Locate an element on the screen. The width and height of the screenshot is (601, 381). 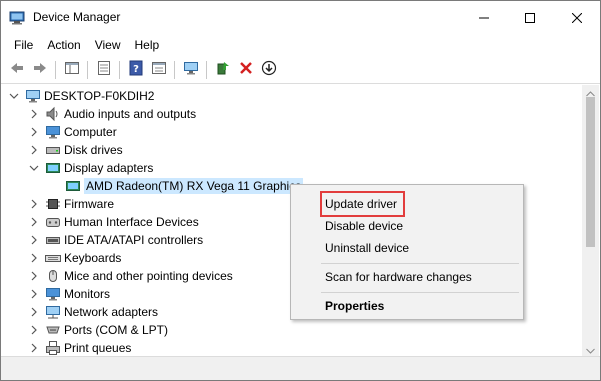
tree-root: DESKTOP-F0KDIH2 is located at coordinates (80, 96).